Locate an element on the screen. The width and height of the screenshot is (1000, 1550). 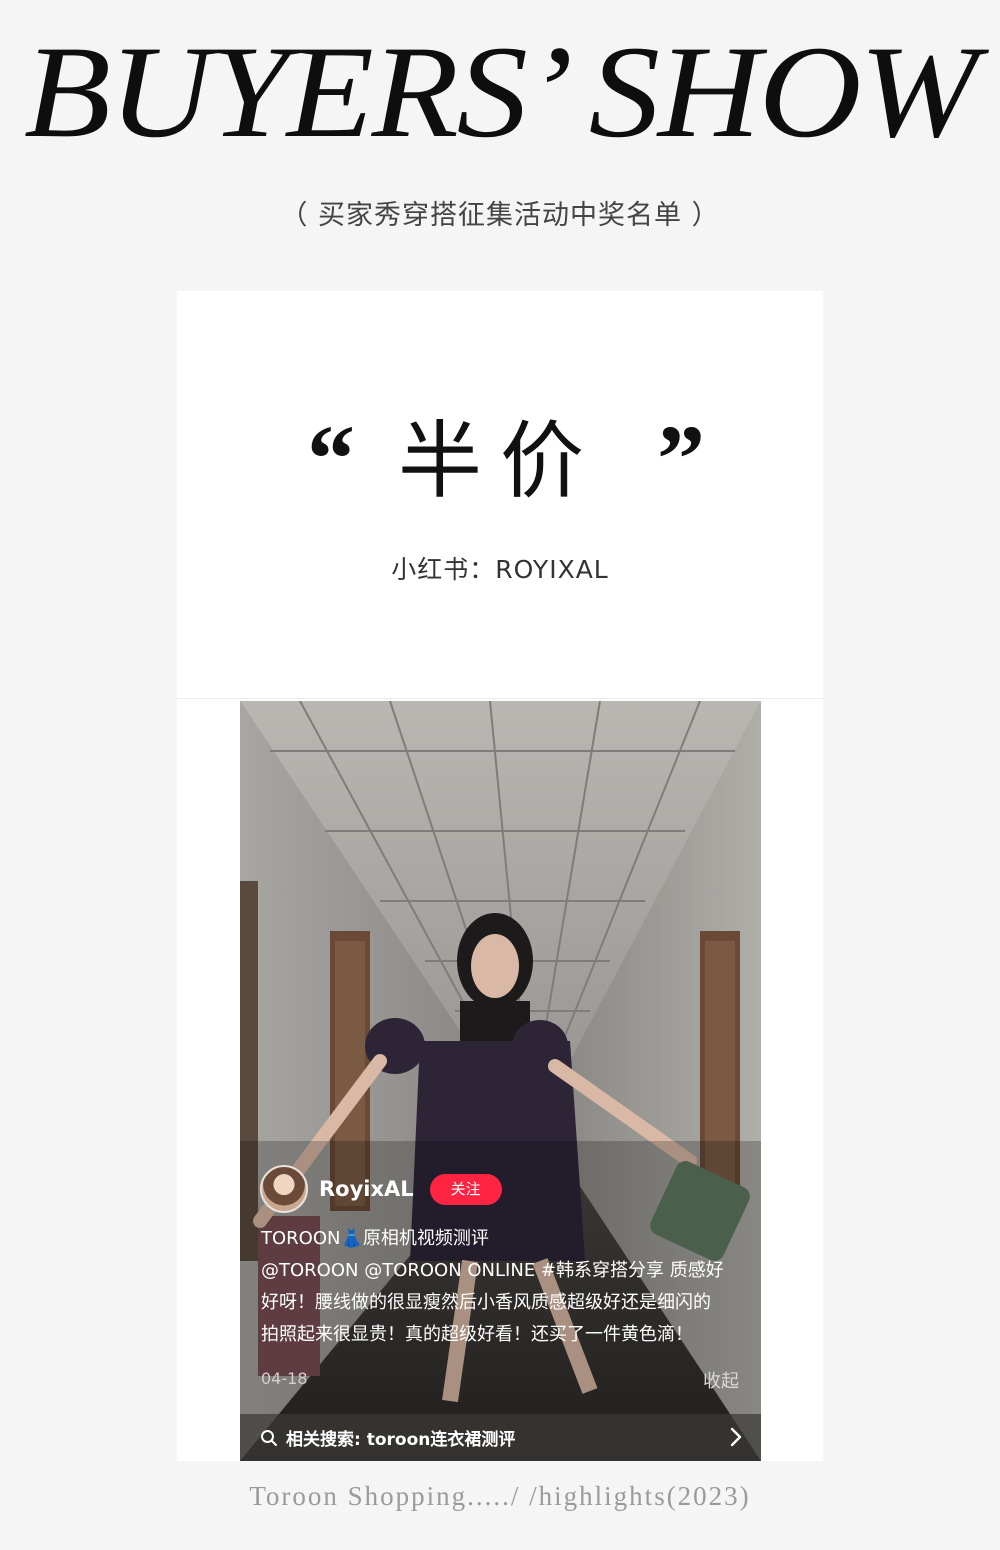
avatar is located at coordinates (284, 1189).